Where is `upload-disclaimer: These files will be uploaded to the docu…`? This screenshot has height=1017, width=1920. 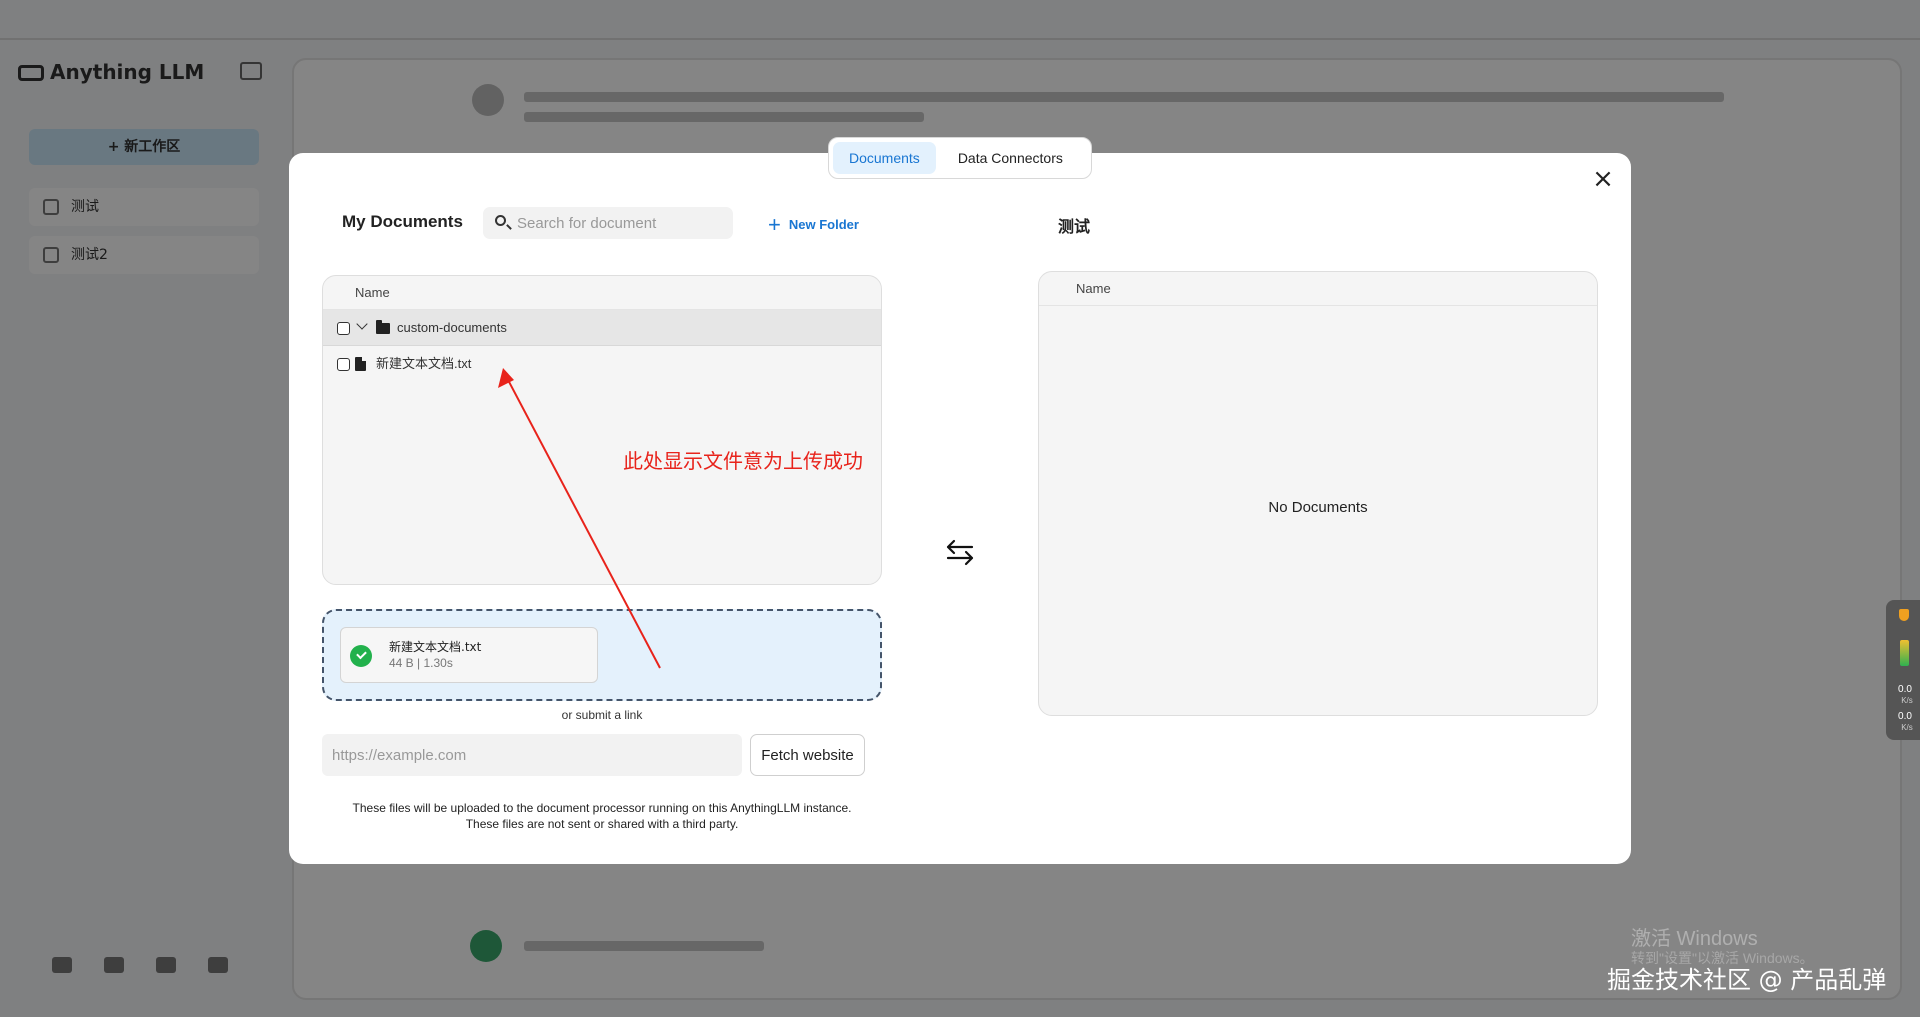 upload-disclaimer: These files will be uploaded to the docu… is located at coordinates (602, 816).